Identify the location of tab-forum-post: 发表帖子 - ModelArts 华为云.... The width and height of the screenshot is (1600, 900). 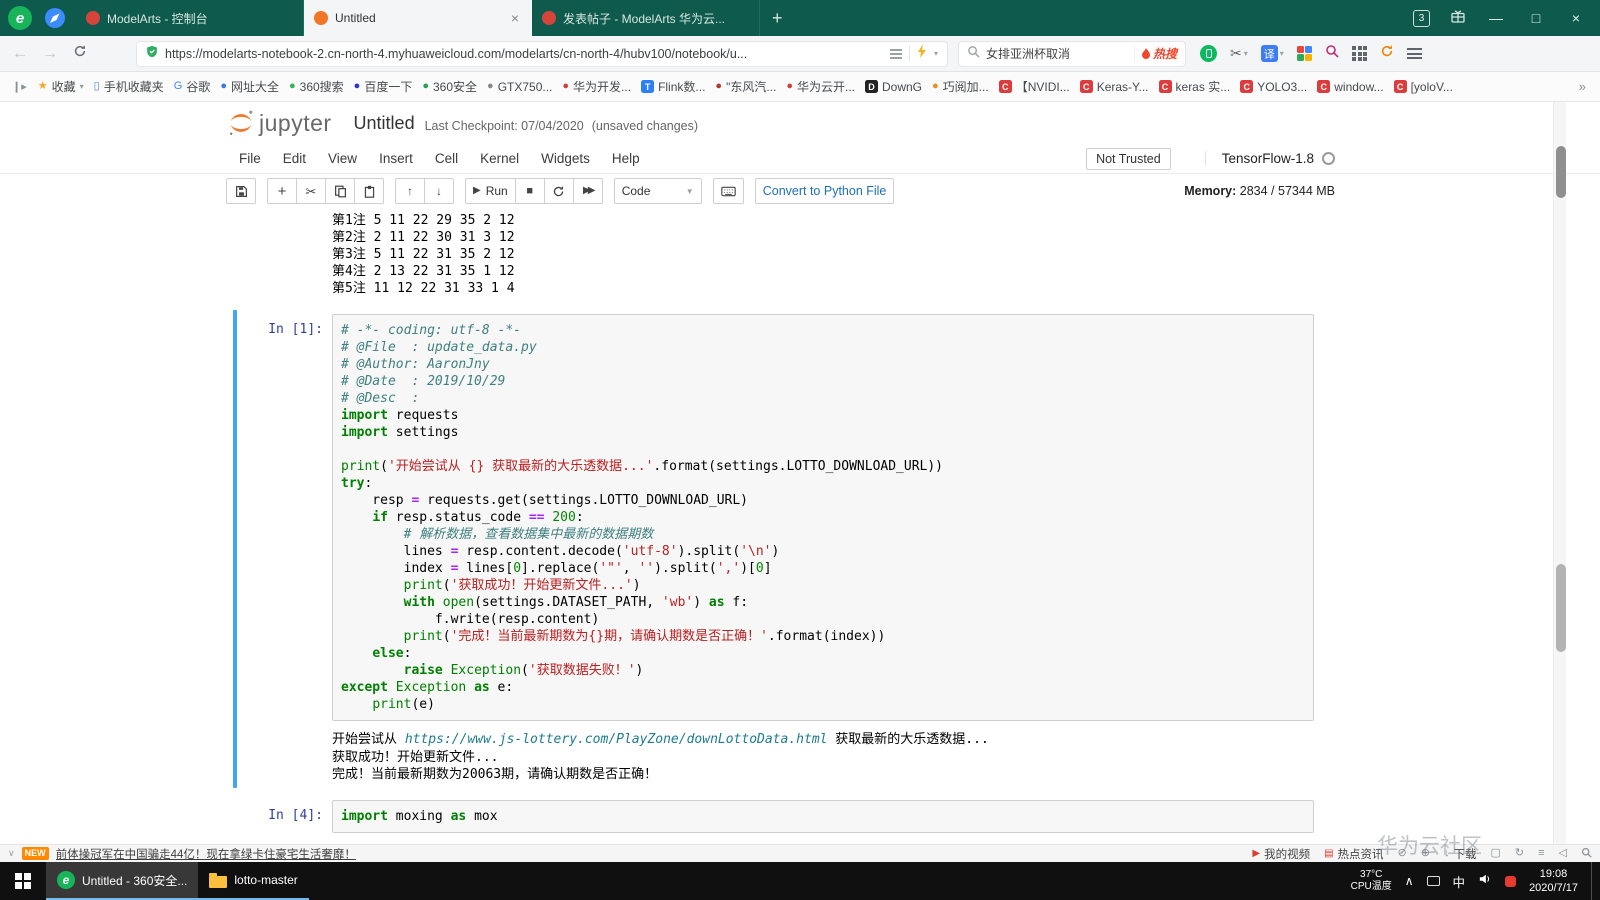
(646, 18).